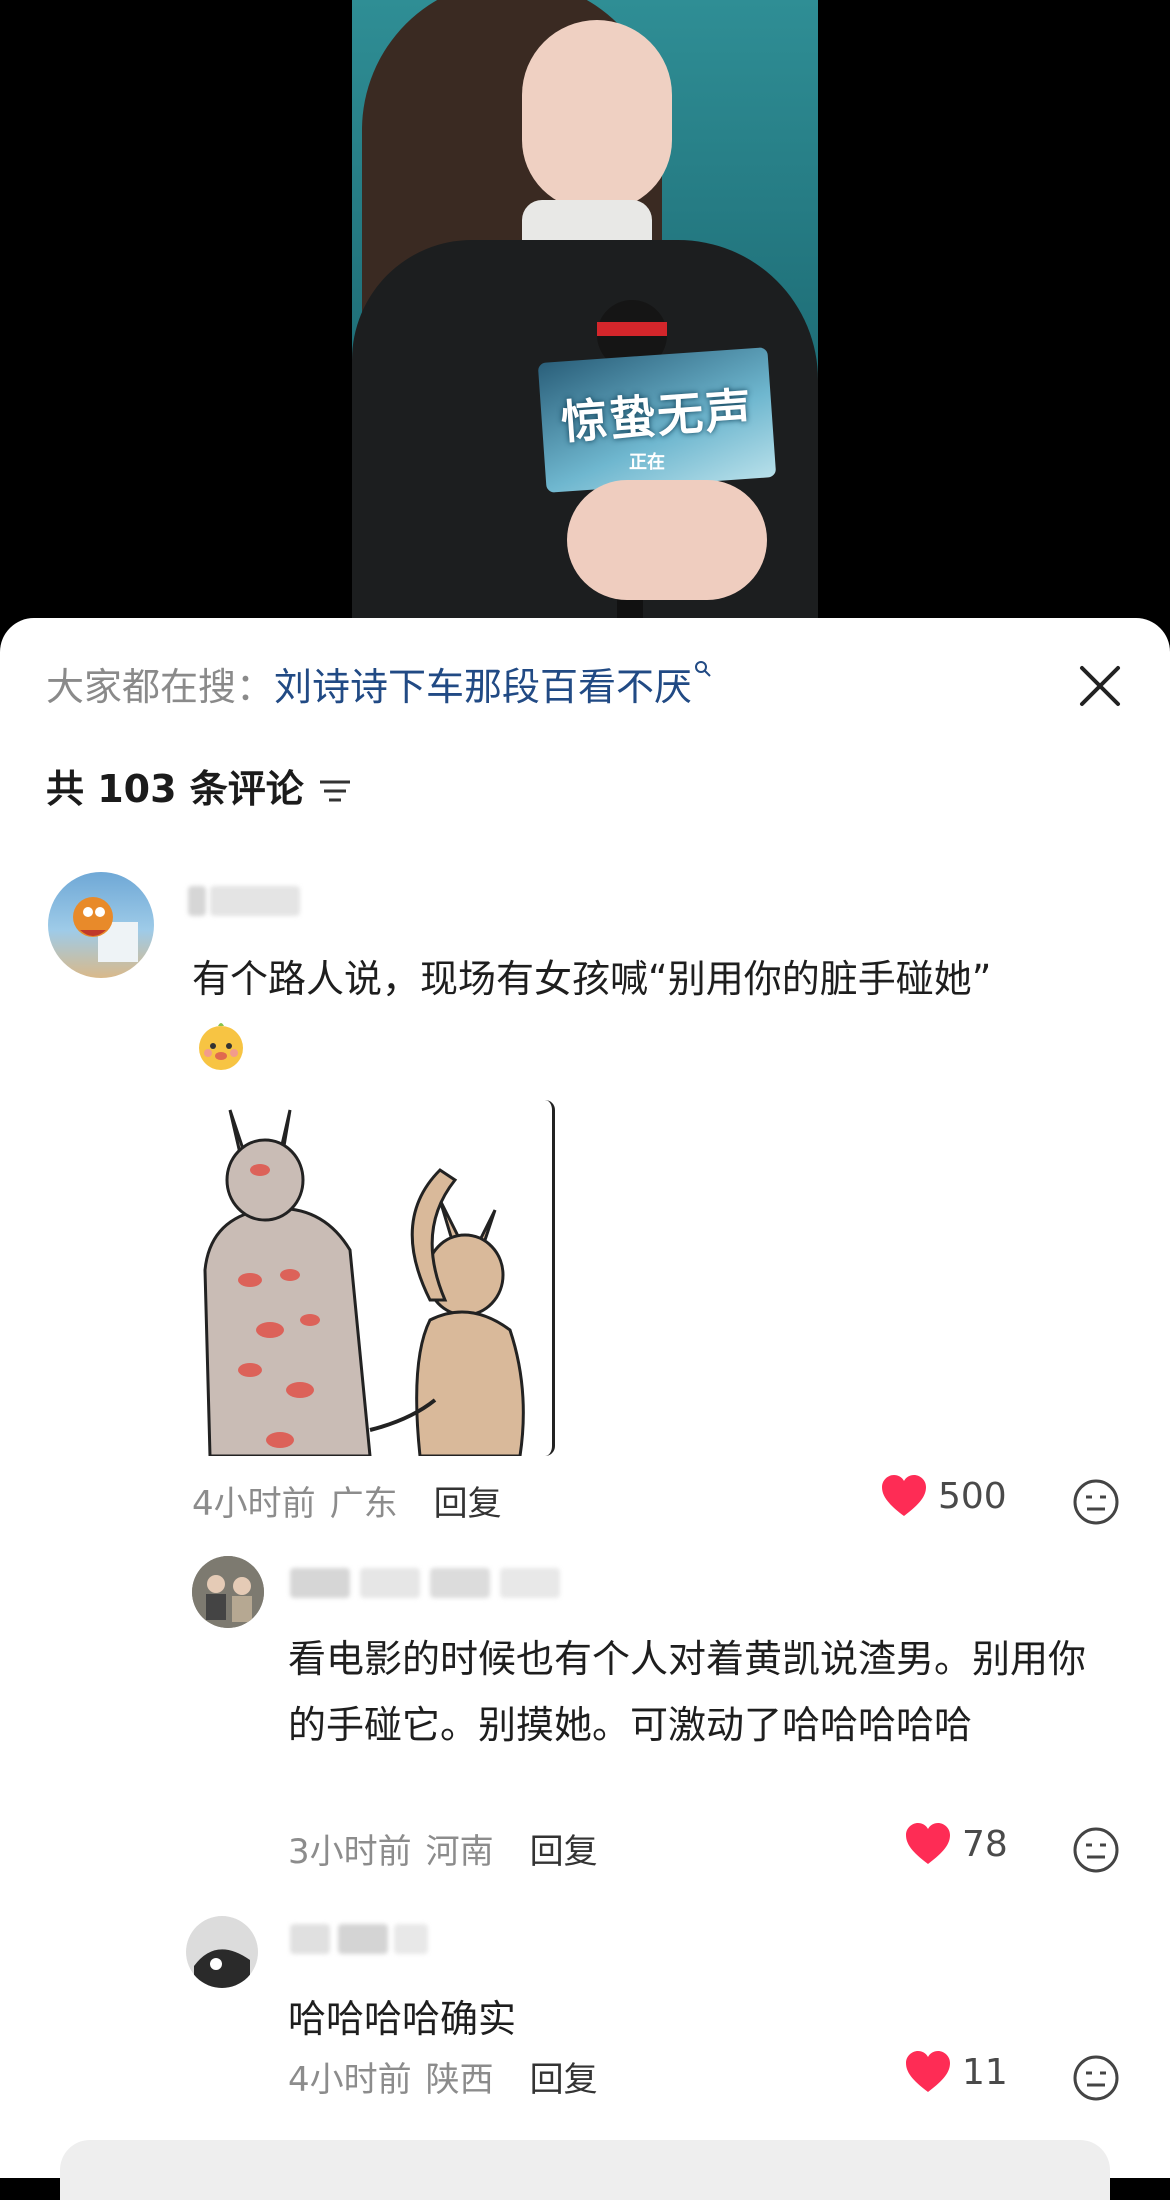 The image size is (1170, 2200). Describe the element at coordinates (667, 540) in the screenshot. I see `hands-shape` at that location.